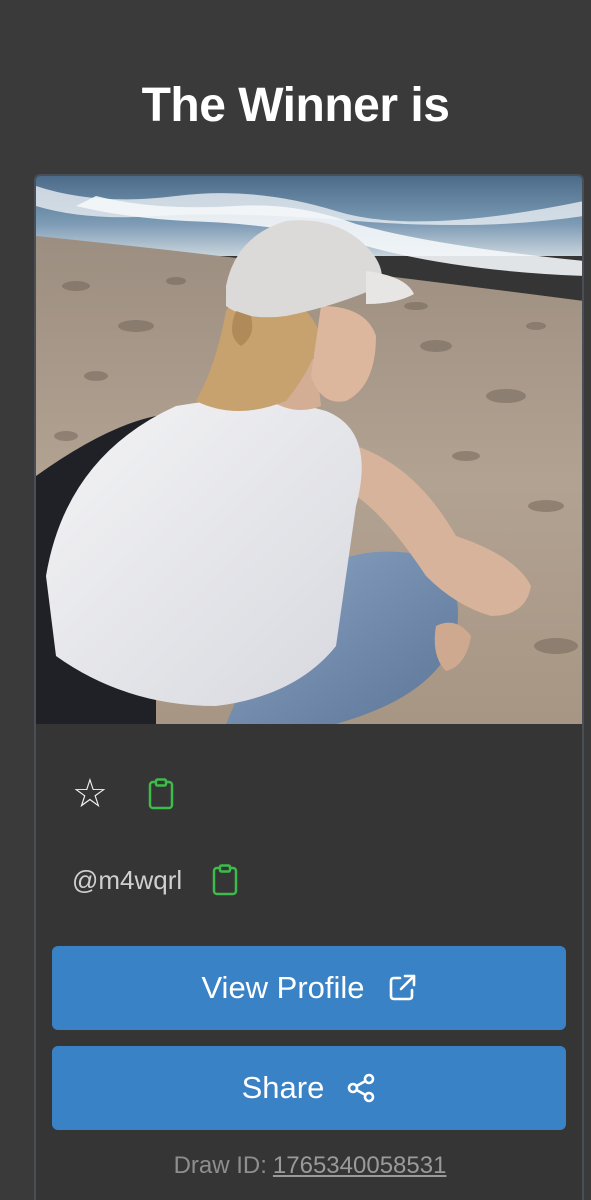 This screenshot has height=1200, width=591. What do you see at coordinates (283, 1087) in the screenshot?
I see `share-label: Share` at bounding box center [283, 1087].